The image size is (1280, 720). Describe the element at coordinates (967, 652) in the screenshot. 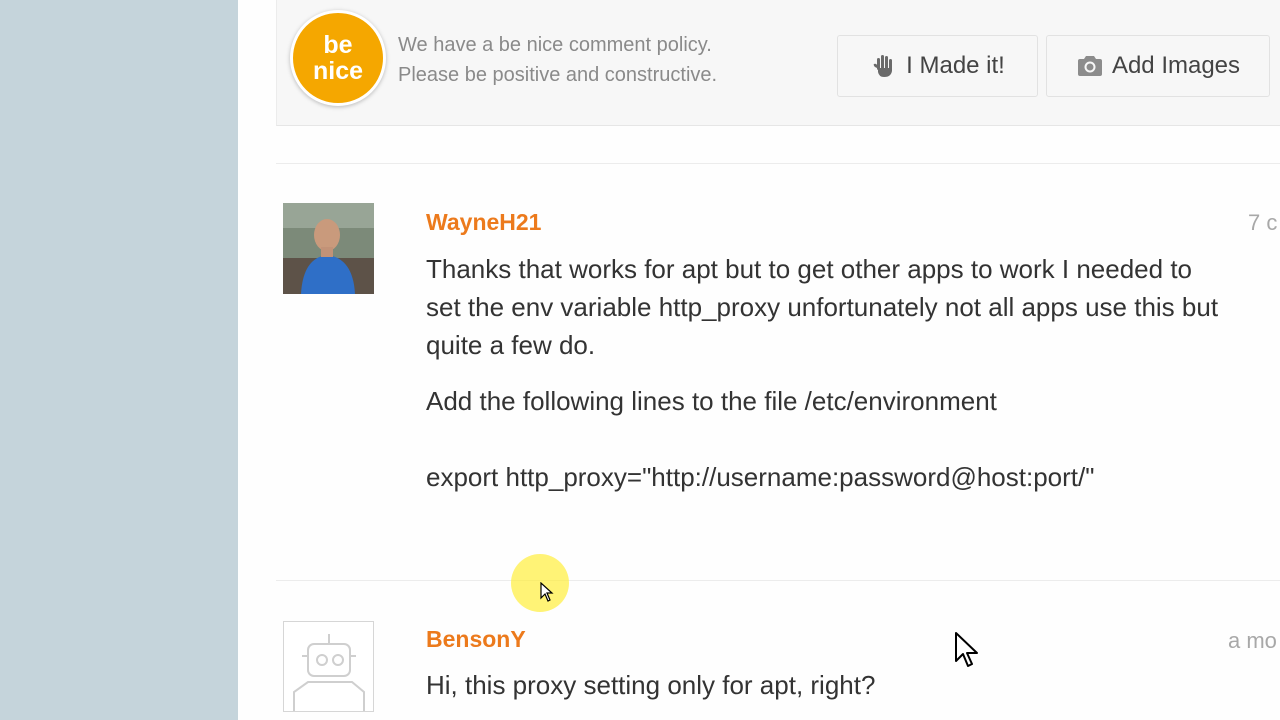

I see `mouse-cursor-icon` at that location.